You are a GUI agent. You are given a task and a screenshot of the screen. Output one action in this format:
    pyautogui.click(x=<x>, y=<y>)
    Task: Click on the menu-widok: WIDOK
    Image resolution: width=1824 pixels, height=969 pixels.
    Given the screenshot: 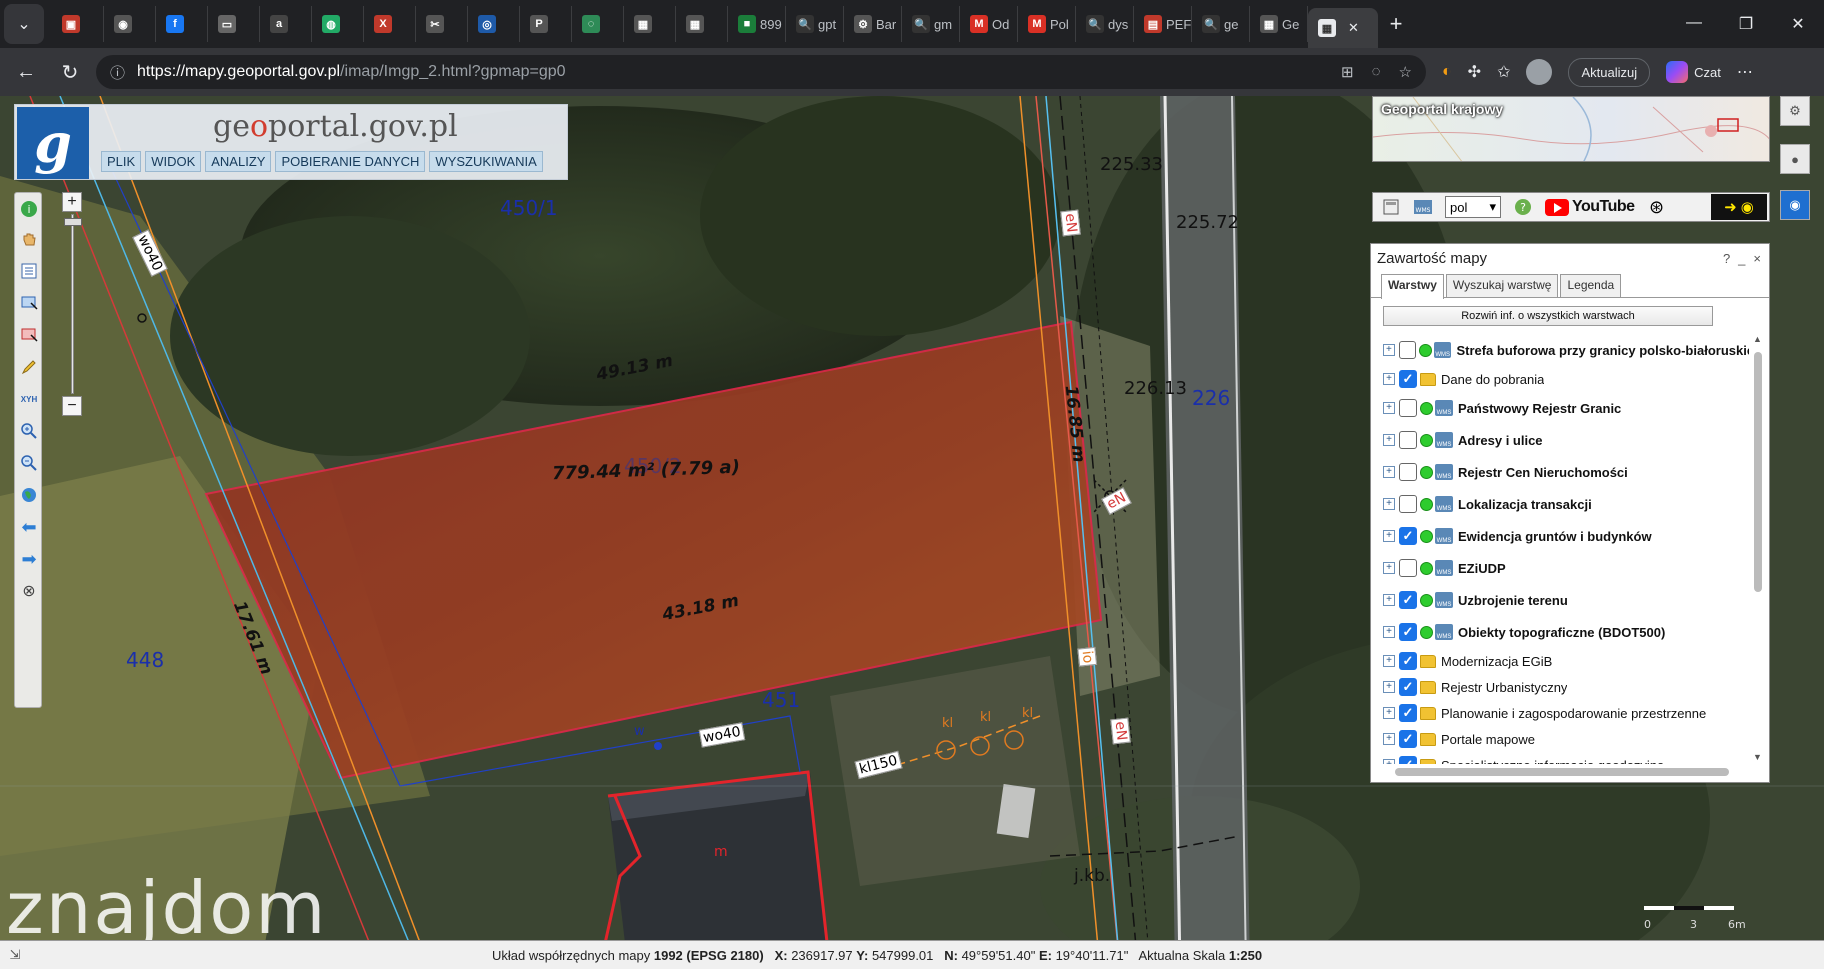 What is the action you would take?
    pyautogui.click(x=173, y=161)
    